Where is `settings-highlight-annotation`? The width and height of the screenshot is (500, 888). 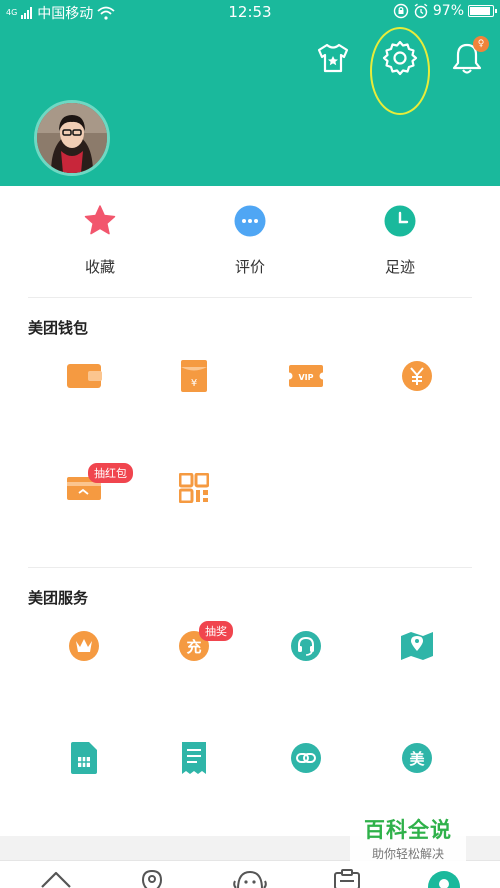
settings-highlight-annotation is located at coordinates (400, 71).